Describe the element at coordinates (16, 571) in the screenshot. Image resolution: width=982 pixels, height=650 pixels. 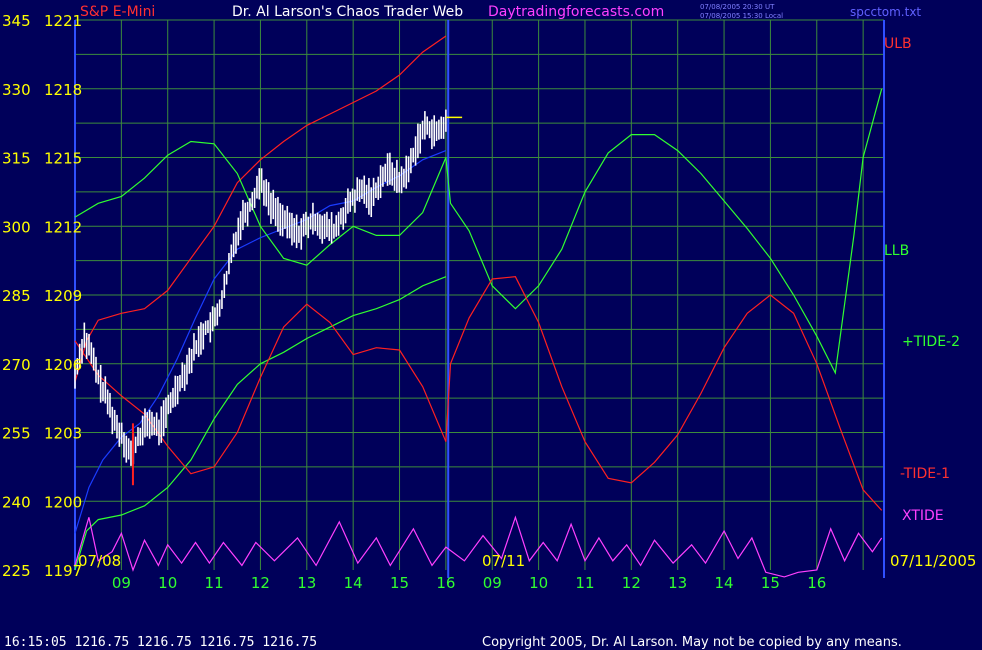
I see `y-scale-label: 225` at that location.